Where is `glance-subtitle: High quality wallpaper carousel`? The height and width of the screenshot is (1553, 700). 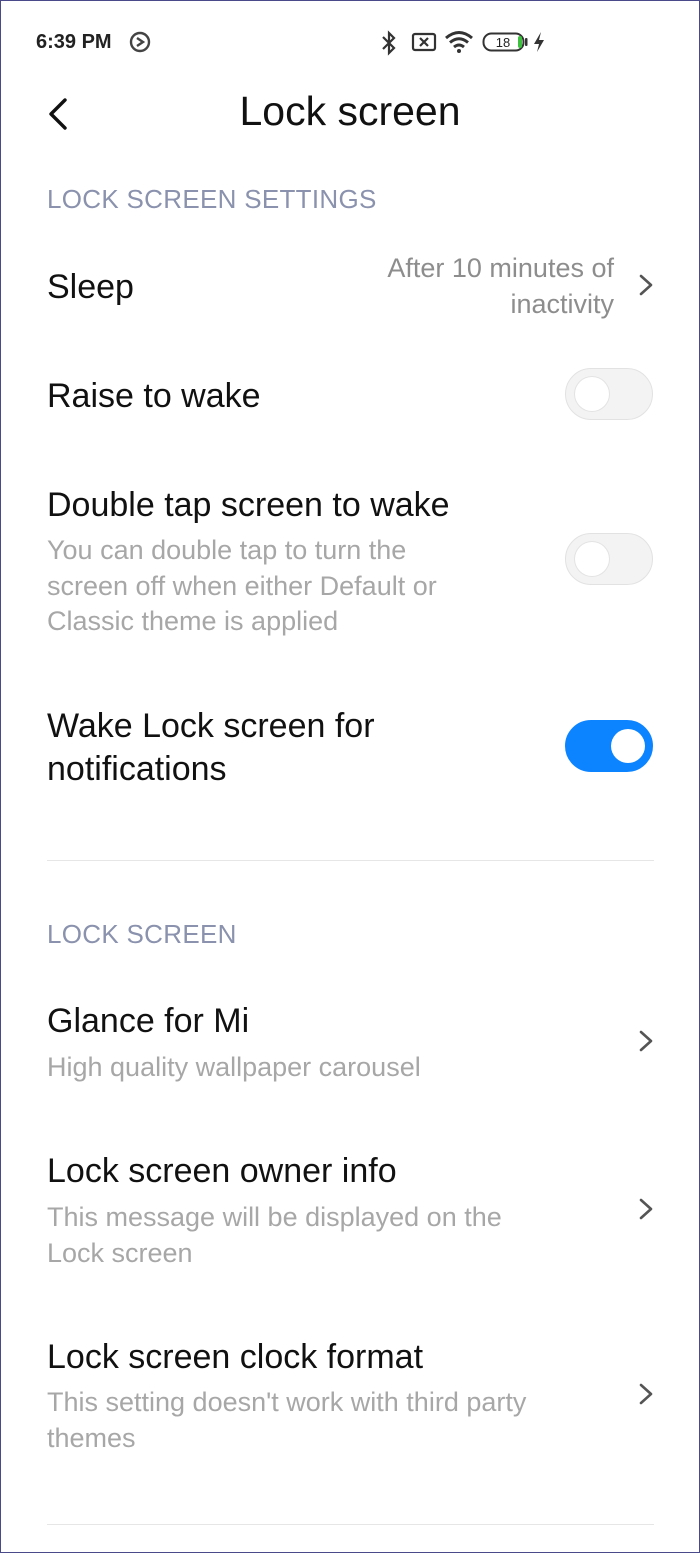 glance-subtitle: High quality wallpaper carousel is located at coordinates (234, 1067).